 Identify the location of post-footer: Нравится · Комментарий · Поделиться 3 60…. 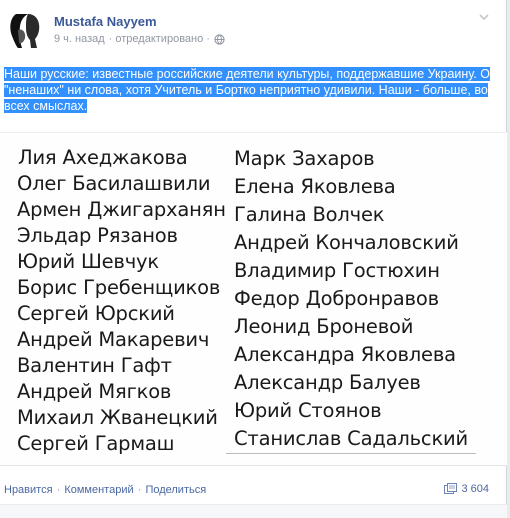
(253, 490).